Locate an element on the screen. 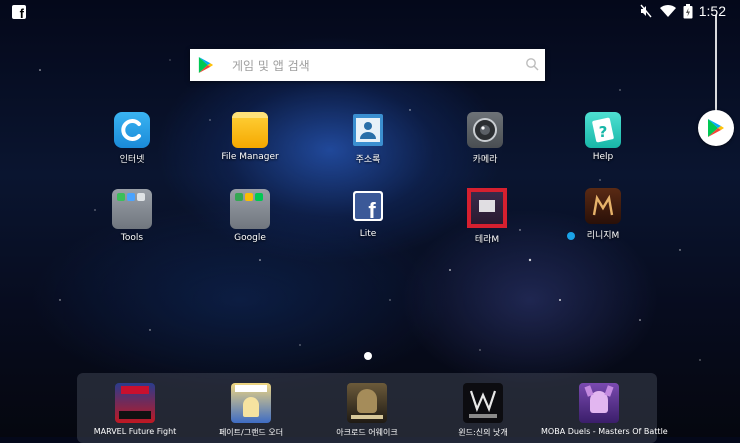 The image size is (740, 443). app-label: 인터넷 is located at coordinates (132, 160).